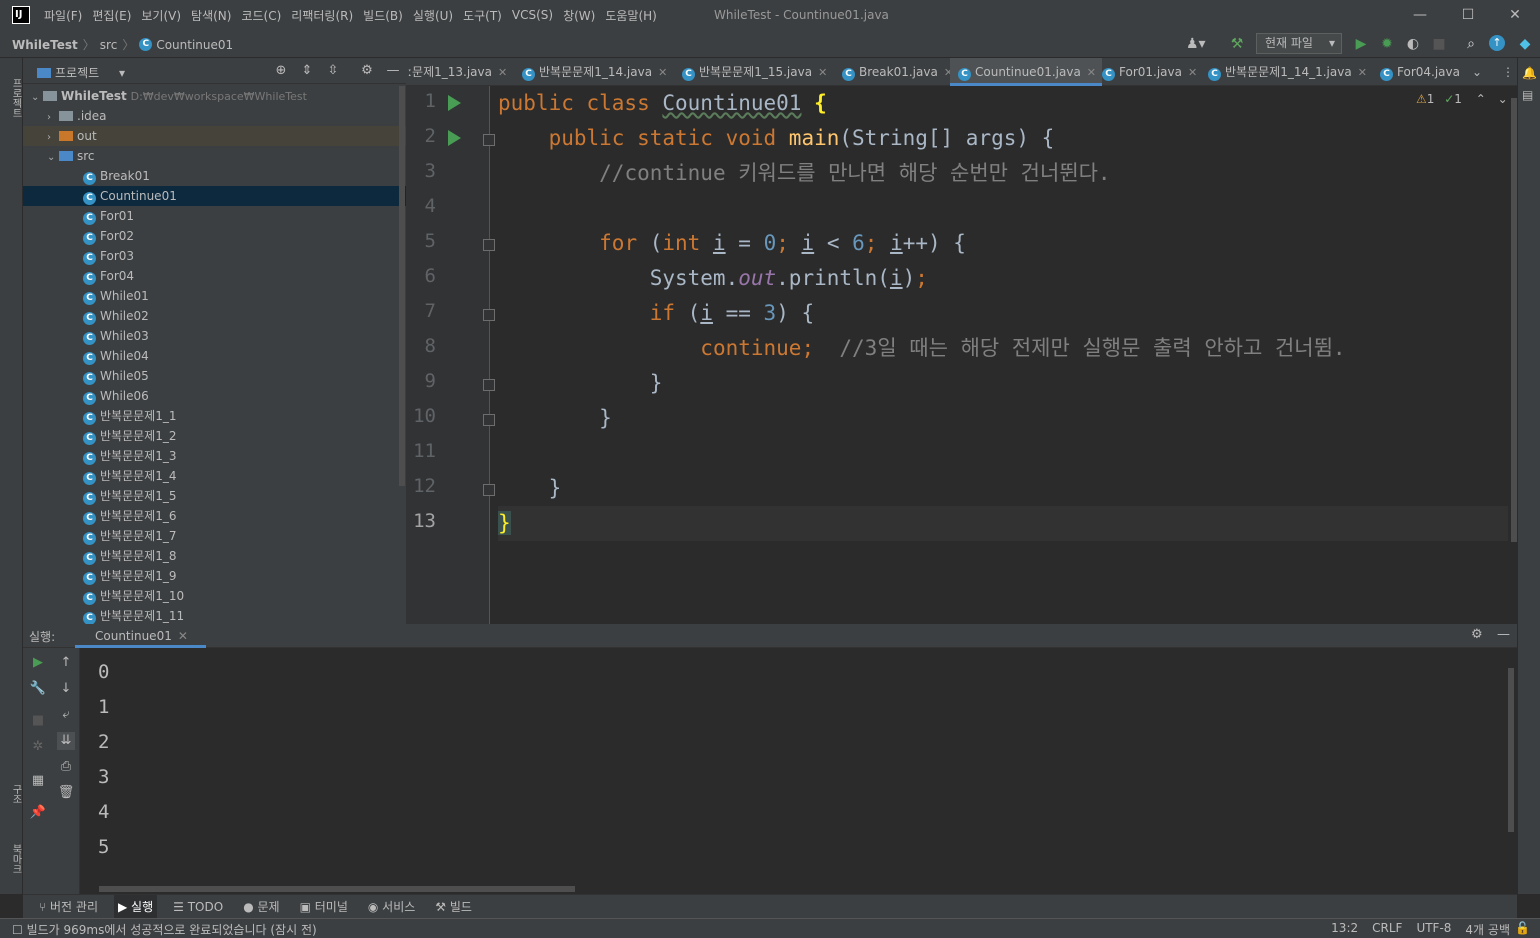  Describe the element at coordinates (111, 15) in the screenshot. I see `menu-edit: 편집(E)` at that location.